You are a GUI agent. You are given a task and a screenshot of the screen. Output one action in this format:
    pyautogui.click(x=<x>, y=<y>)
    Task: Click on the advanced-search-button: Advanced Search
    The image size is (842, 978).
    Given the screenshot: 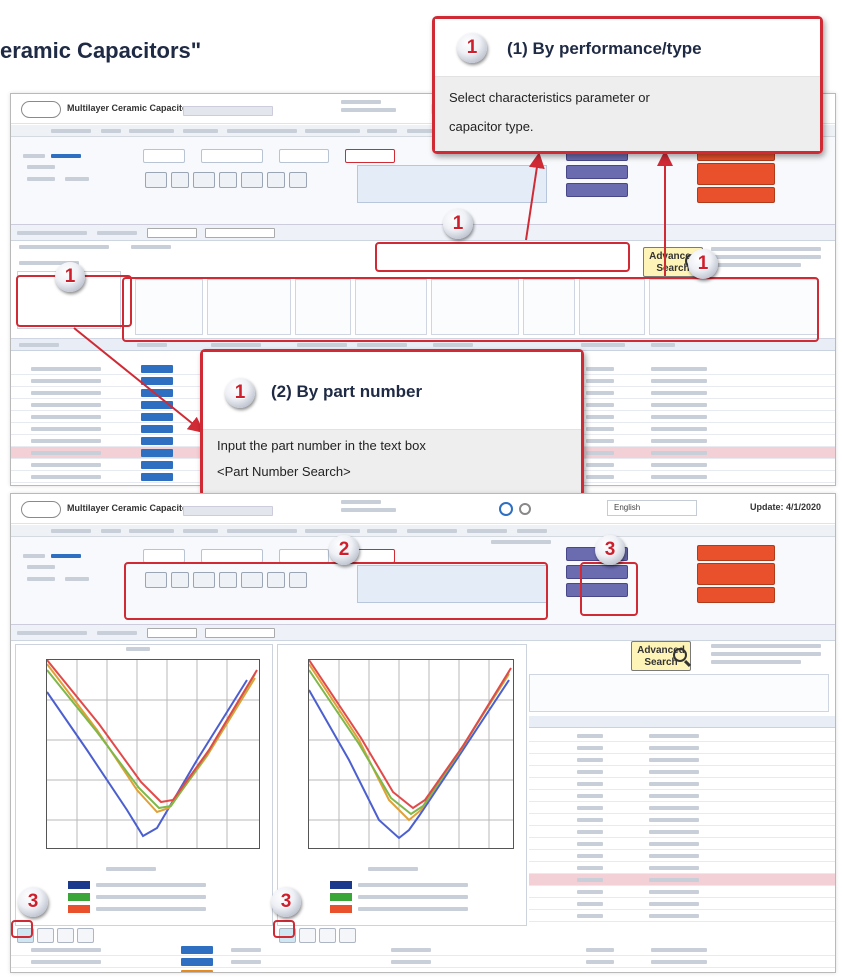 What is the action you would take?
    pyautogui.click(x=661, y=656)
    